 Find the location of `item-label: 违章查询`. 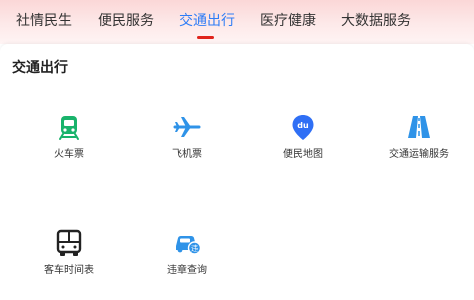

item-label: 违章查询 is located at coordinates (187, 270).